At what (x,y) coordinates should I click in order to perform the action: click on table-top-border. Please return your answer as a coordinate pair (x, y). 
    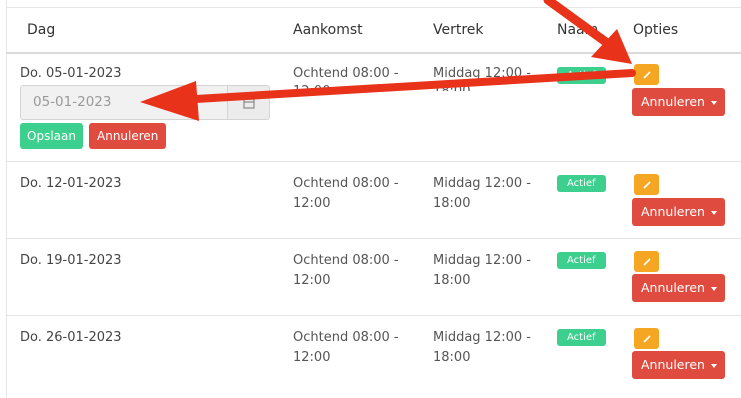
    Looking at the image, I should click on (373, 7).